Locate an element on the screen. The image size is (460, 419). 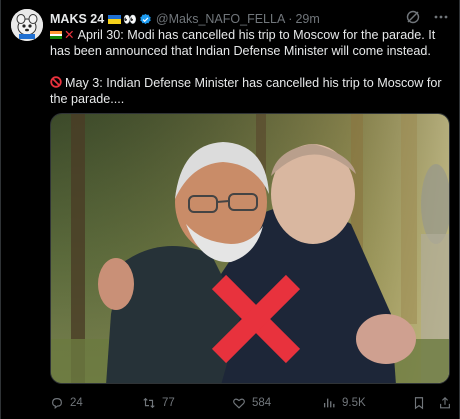
timestamp: 29m is located at coordinates (307, 19).